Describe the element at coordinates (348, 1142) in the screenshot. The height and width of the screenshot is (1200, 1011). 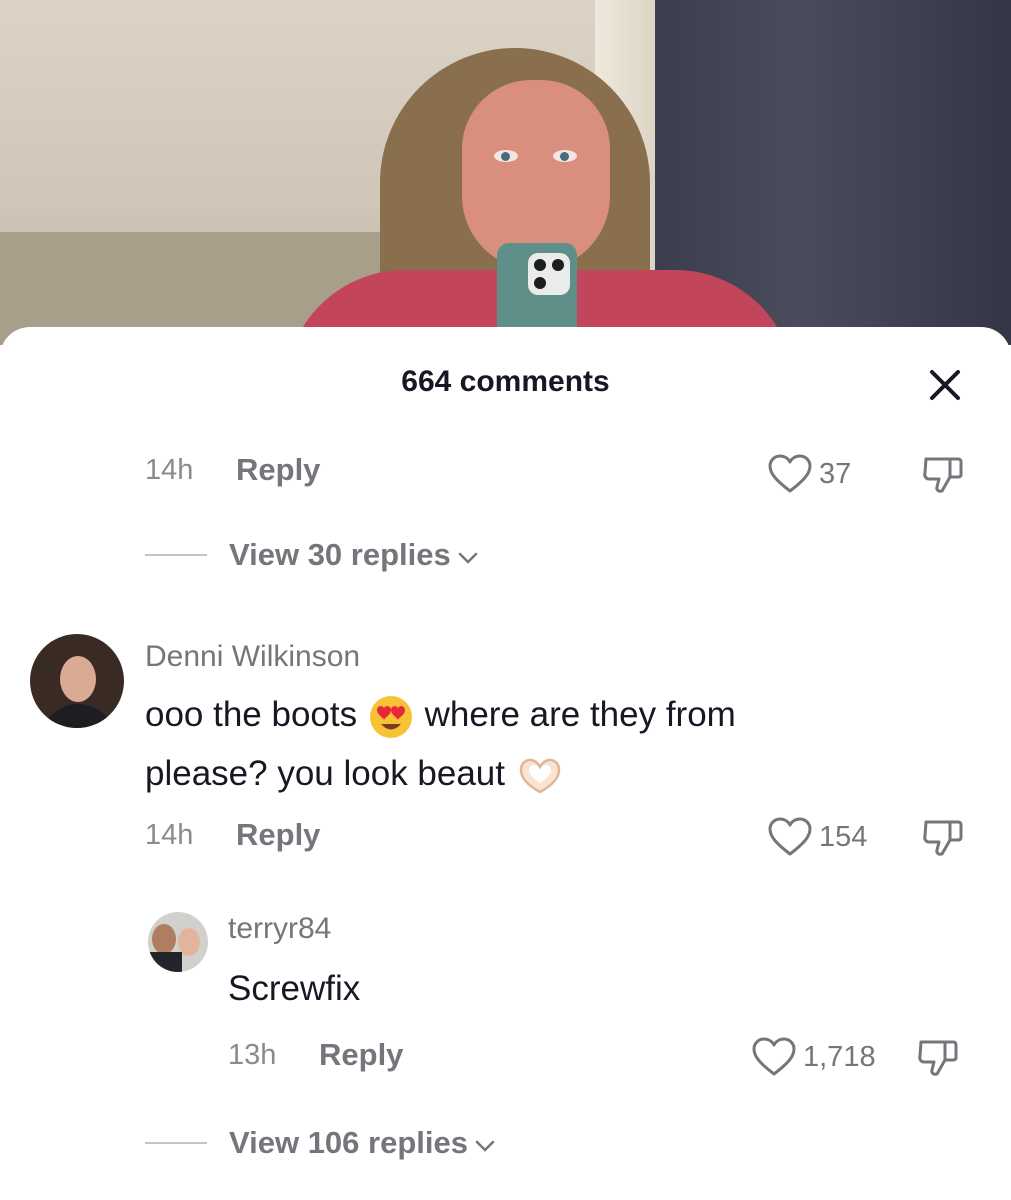
I see `view-replies-label: View 106 replies` at that location.